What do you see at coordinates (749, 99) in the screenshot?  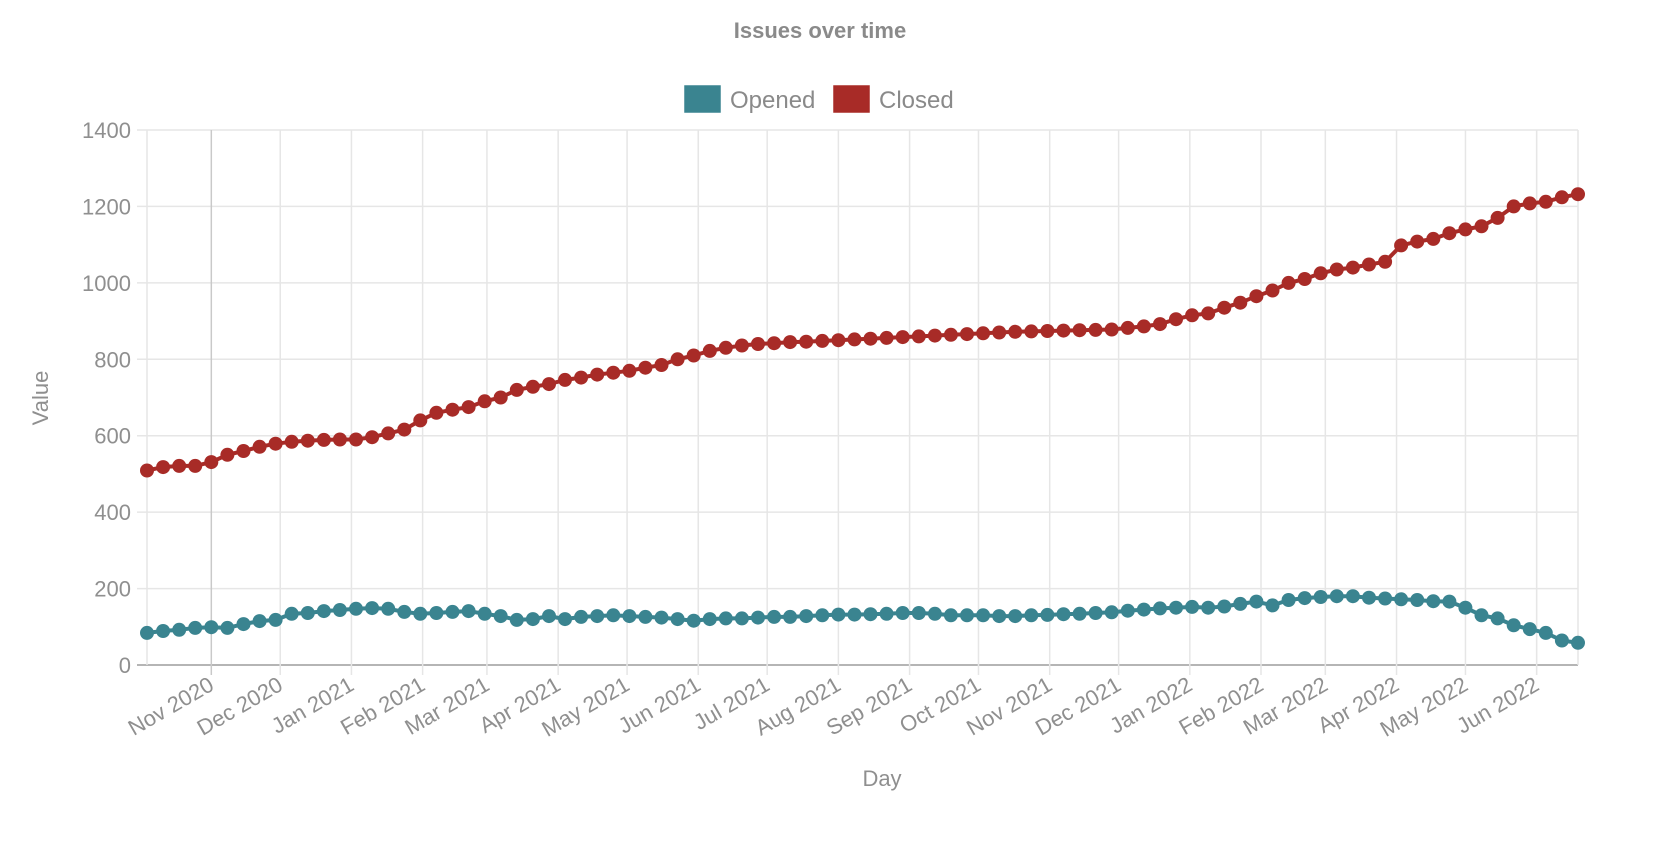 I see `legend-item-opened: Opened` at bounding box center [749, 99].